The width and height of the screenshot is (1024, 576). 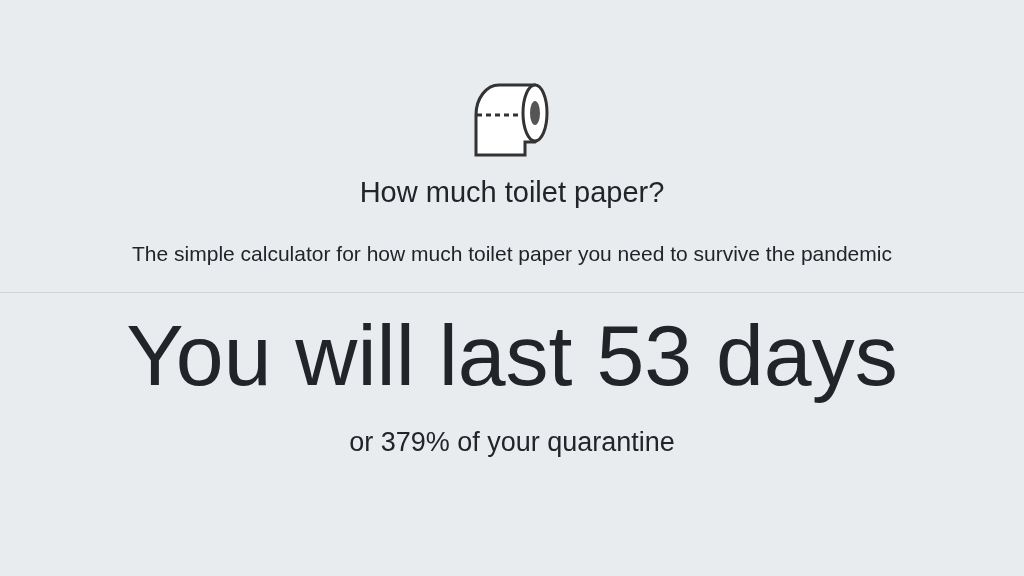 What do you see at coordinates (512, 442) in the screenshot?
I see `result-detail: or 379% of your quarantine` at bounding box center [512, 442].